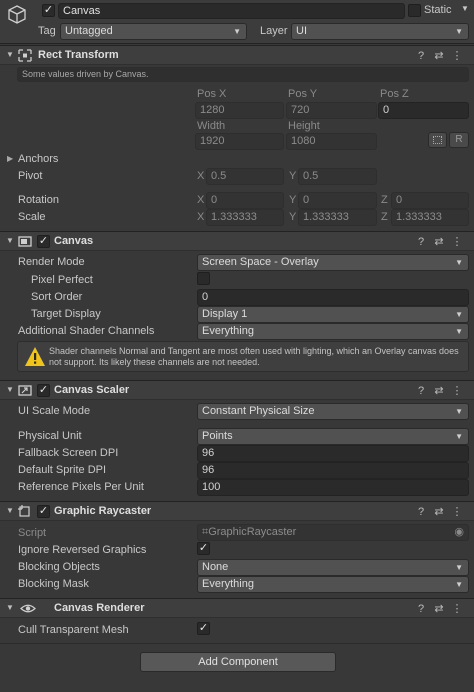 This screenshot has height=692, width=474. What do you see at coordinates (211, 126) in the screenshot?
I see `width-label: Width` at bounding box center [211, 126].